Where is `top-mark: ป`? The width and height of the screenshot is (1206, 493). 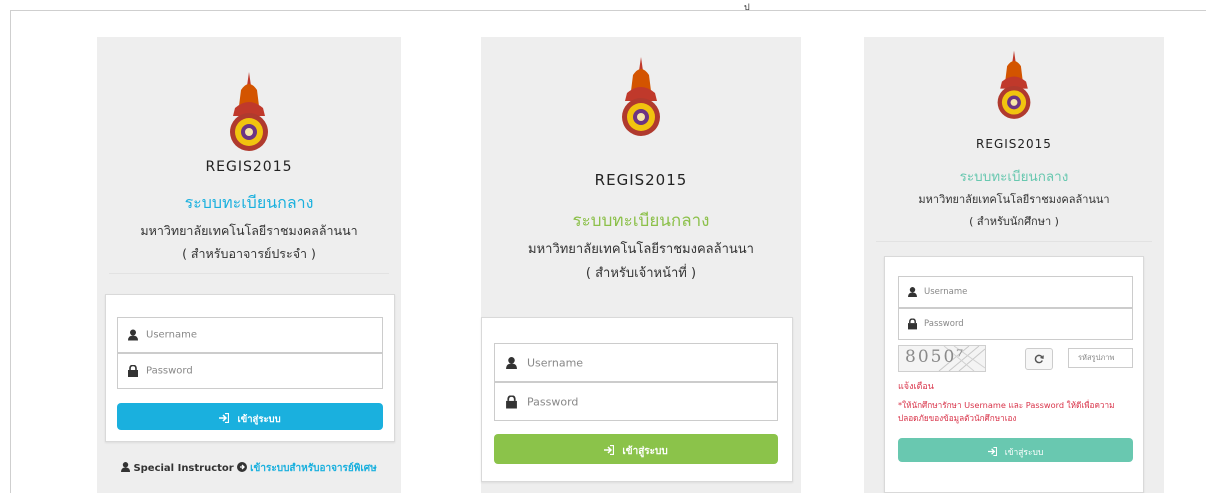 top-mark: ป is located at coordinates (747, 8).